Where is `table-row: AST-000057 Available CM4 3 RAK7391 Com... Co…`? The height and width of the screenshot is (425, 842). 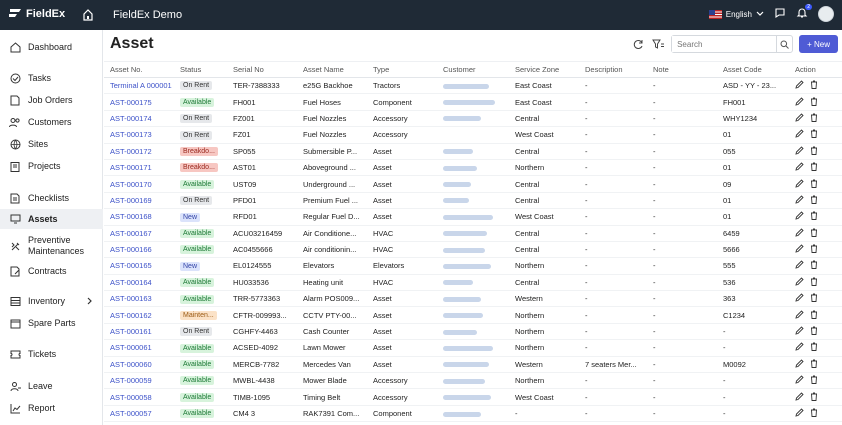
table-row: AST-000057 Available CM4 3 RAK7391 Com... Co… is located at coordinates (473, 414).